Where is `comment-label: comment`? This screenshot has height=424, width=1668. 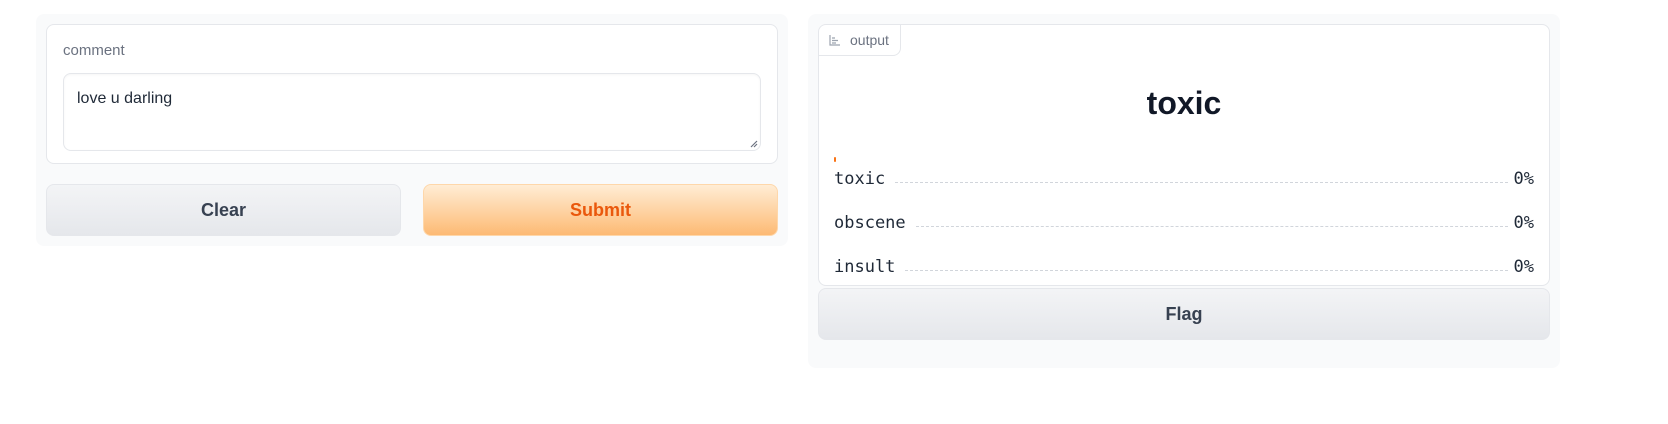
comment-label: comment is located at coordinates (94, 50).